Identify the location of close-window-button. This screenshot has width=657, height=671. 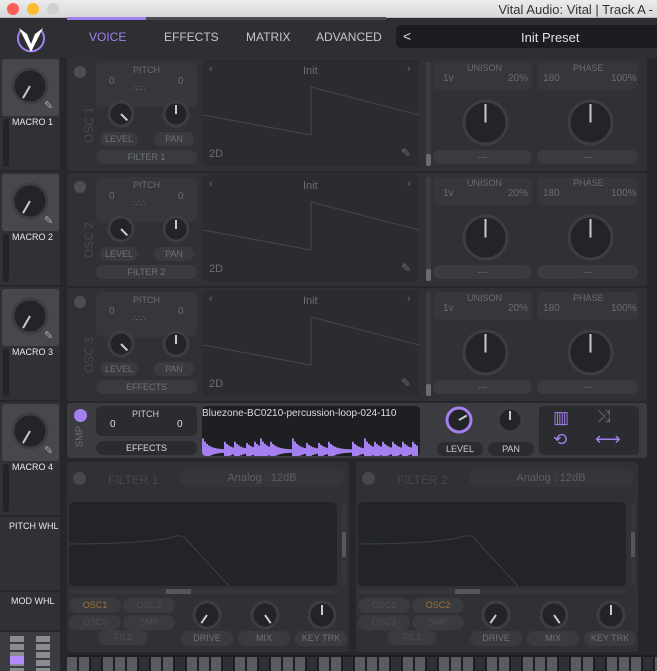
(13, 9).